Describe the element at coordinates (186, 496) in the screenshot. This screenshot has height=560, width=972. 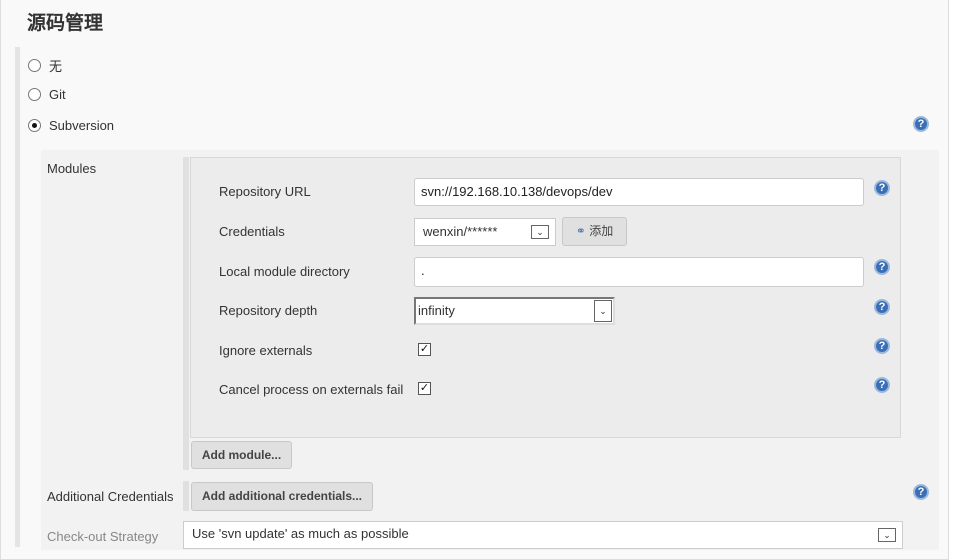
I see `credentials-bar` at that location.